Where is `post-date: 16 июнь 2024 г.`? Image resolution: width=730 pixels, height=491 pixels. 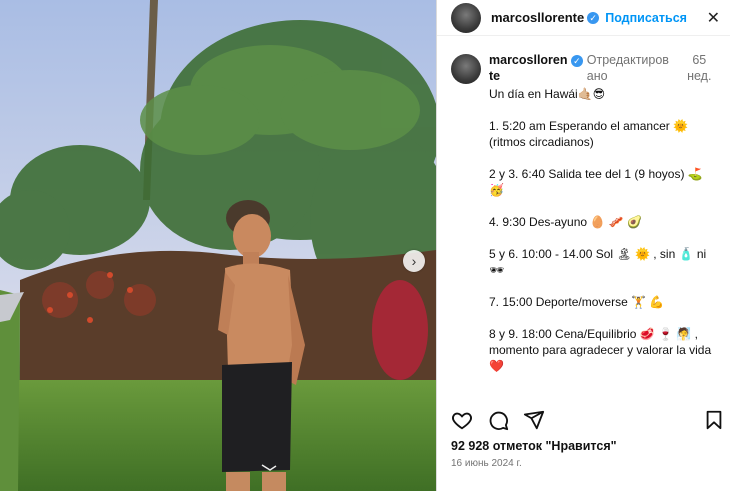
post-date: 16 июнь 2024 г. is located at coordinates (486, 463).